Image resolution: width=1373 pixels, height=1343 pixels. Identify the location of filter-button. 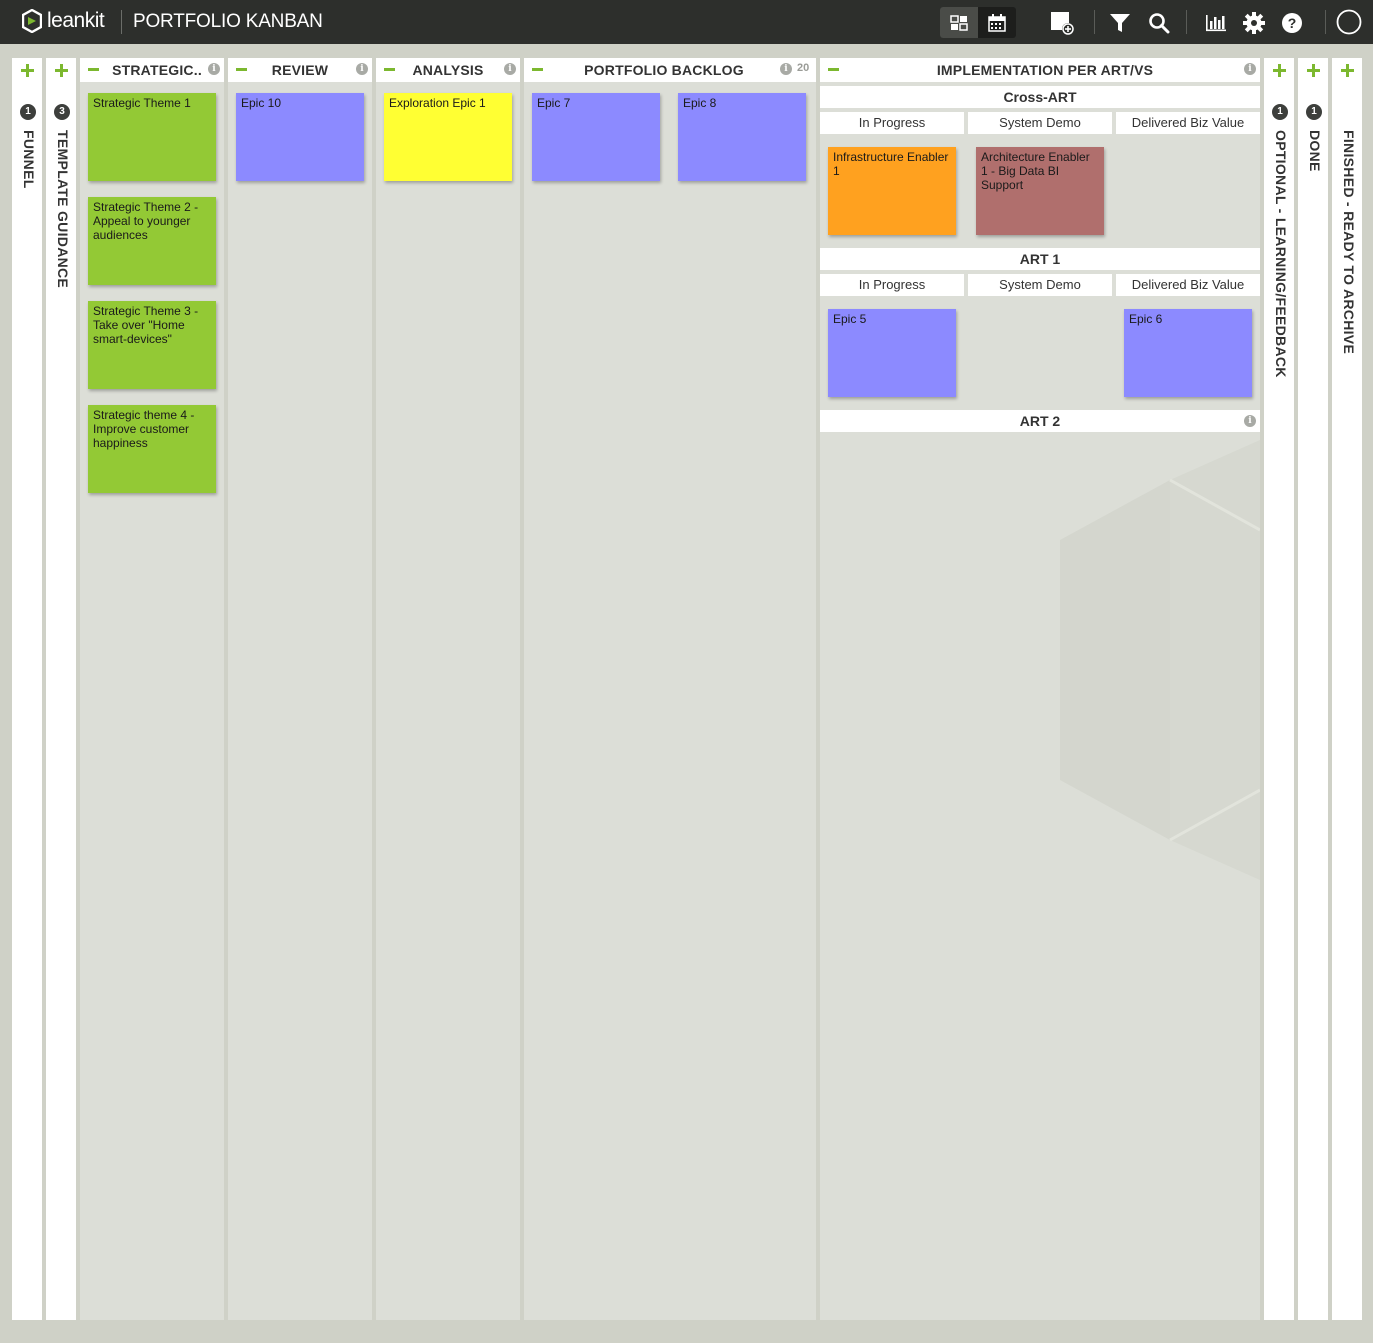
(1120, 23).